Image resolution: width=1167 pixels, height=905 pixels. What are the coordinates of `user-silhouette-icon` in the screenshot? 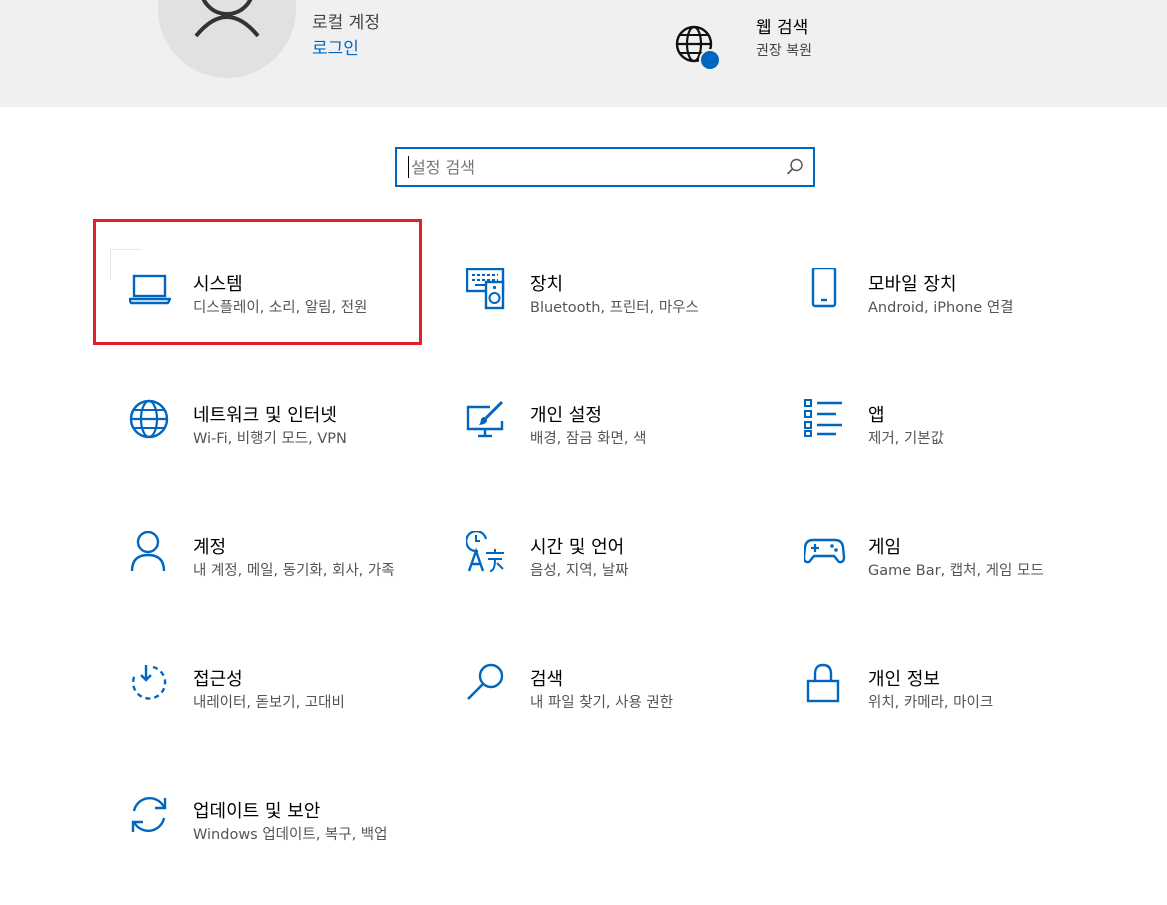 It's located at (227, 19).